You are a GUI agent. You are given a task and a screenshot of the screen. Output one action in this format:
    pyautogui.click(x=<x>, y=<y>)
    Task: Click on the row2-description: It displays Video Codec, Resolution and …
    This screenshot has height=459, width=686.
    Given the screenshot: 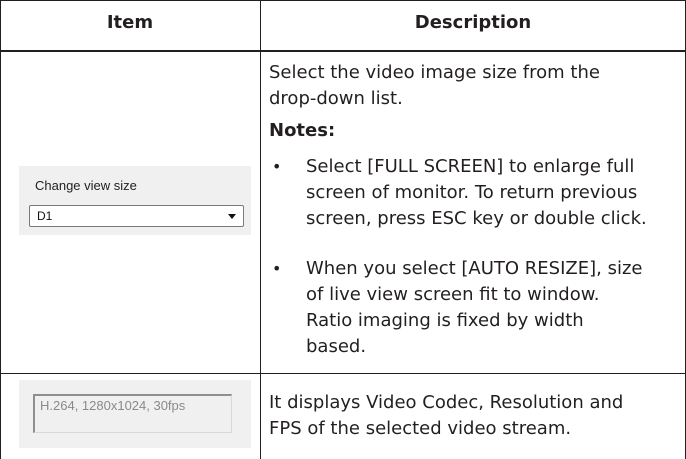 What is the action you would take?
    pyautogui.click(x=446, y=416)
    